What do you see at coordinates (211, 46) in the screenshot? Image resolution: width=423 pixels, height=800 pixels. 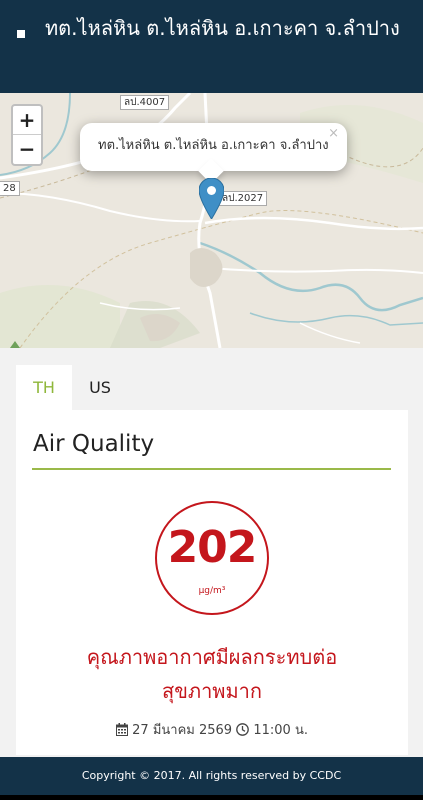 I see `app-header: ทต.ไหล่หิน ต.ไหล่หิน อ.เกาะคา จ.ลำปาง` at bounding box center [211, 46].